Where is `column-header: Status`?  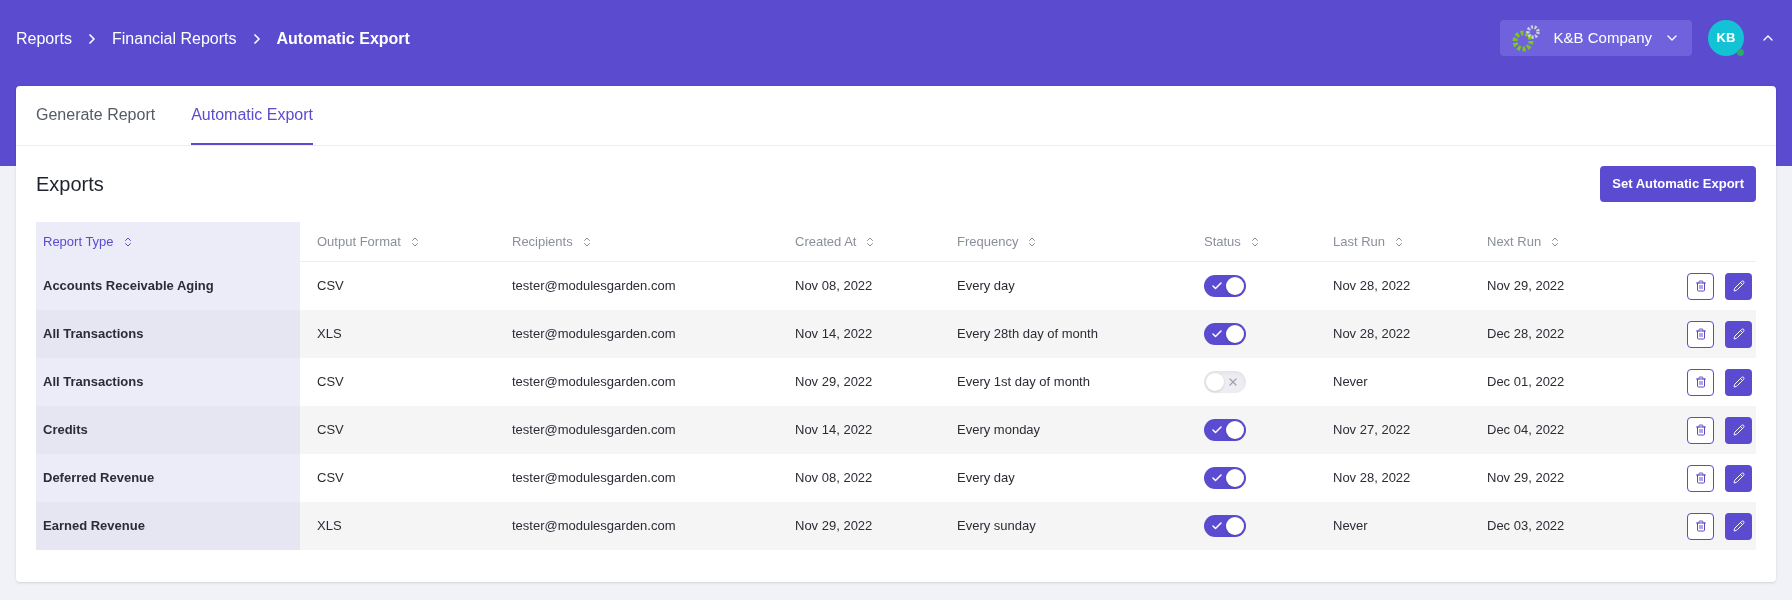
column-header: Status is located at coordinates (1251, 241).